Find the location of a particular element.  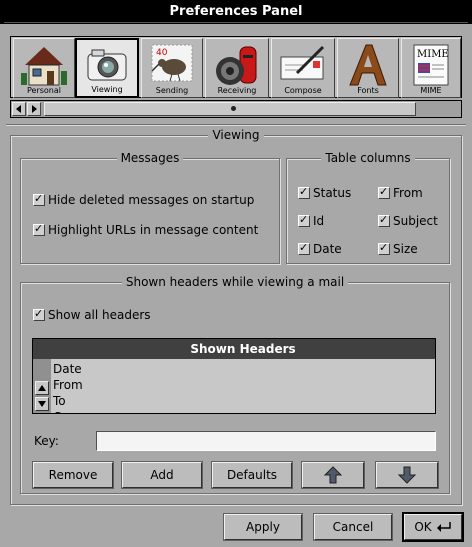

arrow-right-icon is located at coordinates (34, 109).